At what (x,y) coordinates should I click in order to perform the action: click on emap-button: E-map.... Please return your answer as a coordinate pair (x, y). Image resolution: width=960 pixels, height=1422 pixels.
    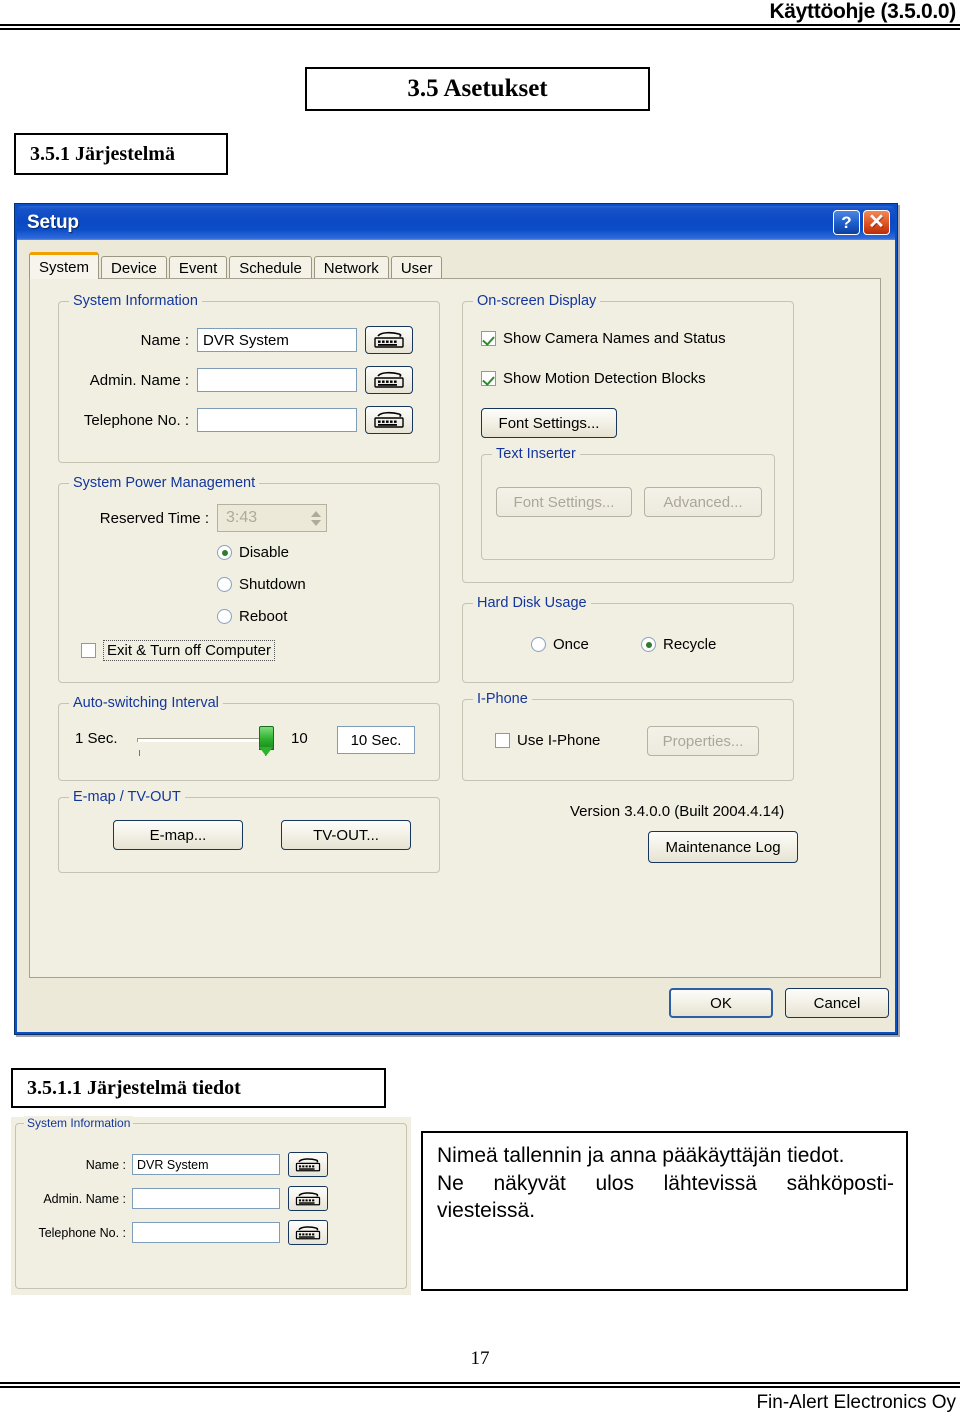
    Looking at the image, I should click on (178, 835).